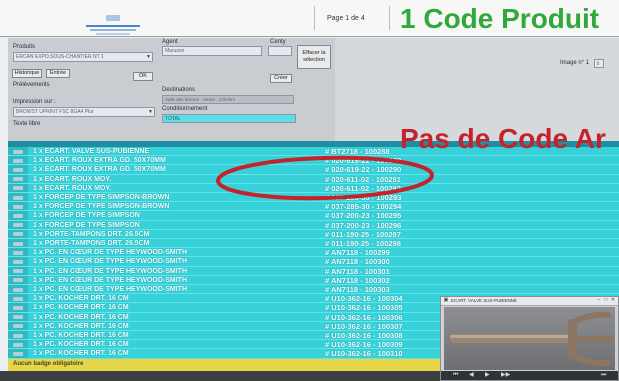 The image size is (619, 381). Describe the element at coordinates (363, 197) in the screenshot. I see `item-code: # 037-285-30 - 100293` at that location.